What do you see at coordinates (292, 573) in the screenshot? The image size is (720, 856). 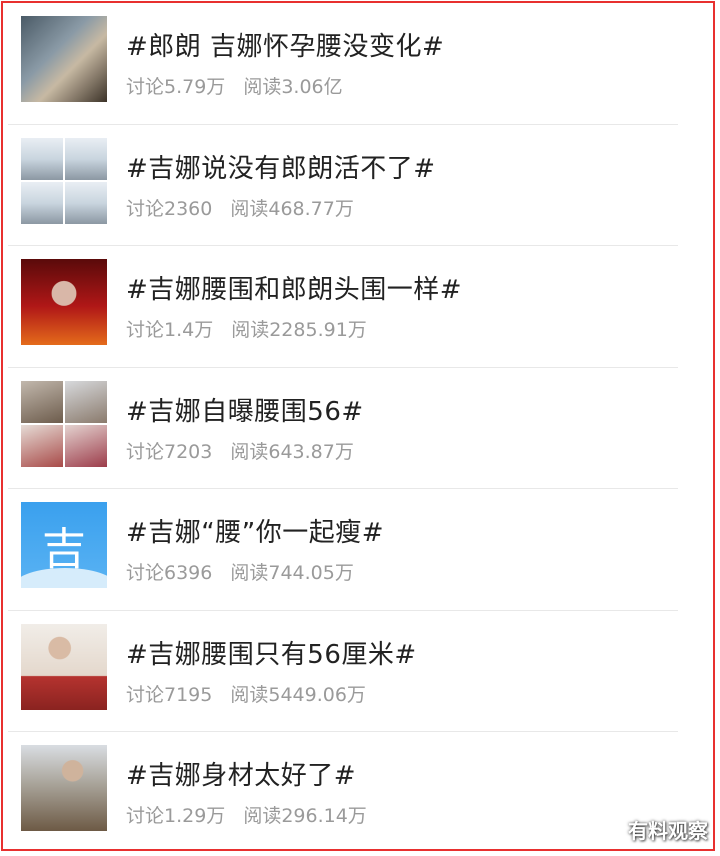 I see `read-count: 阅读744.05万` at bounding box center [292, 573].